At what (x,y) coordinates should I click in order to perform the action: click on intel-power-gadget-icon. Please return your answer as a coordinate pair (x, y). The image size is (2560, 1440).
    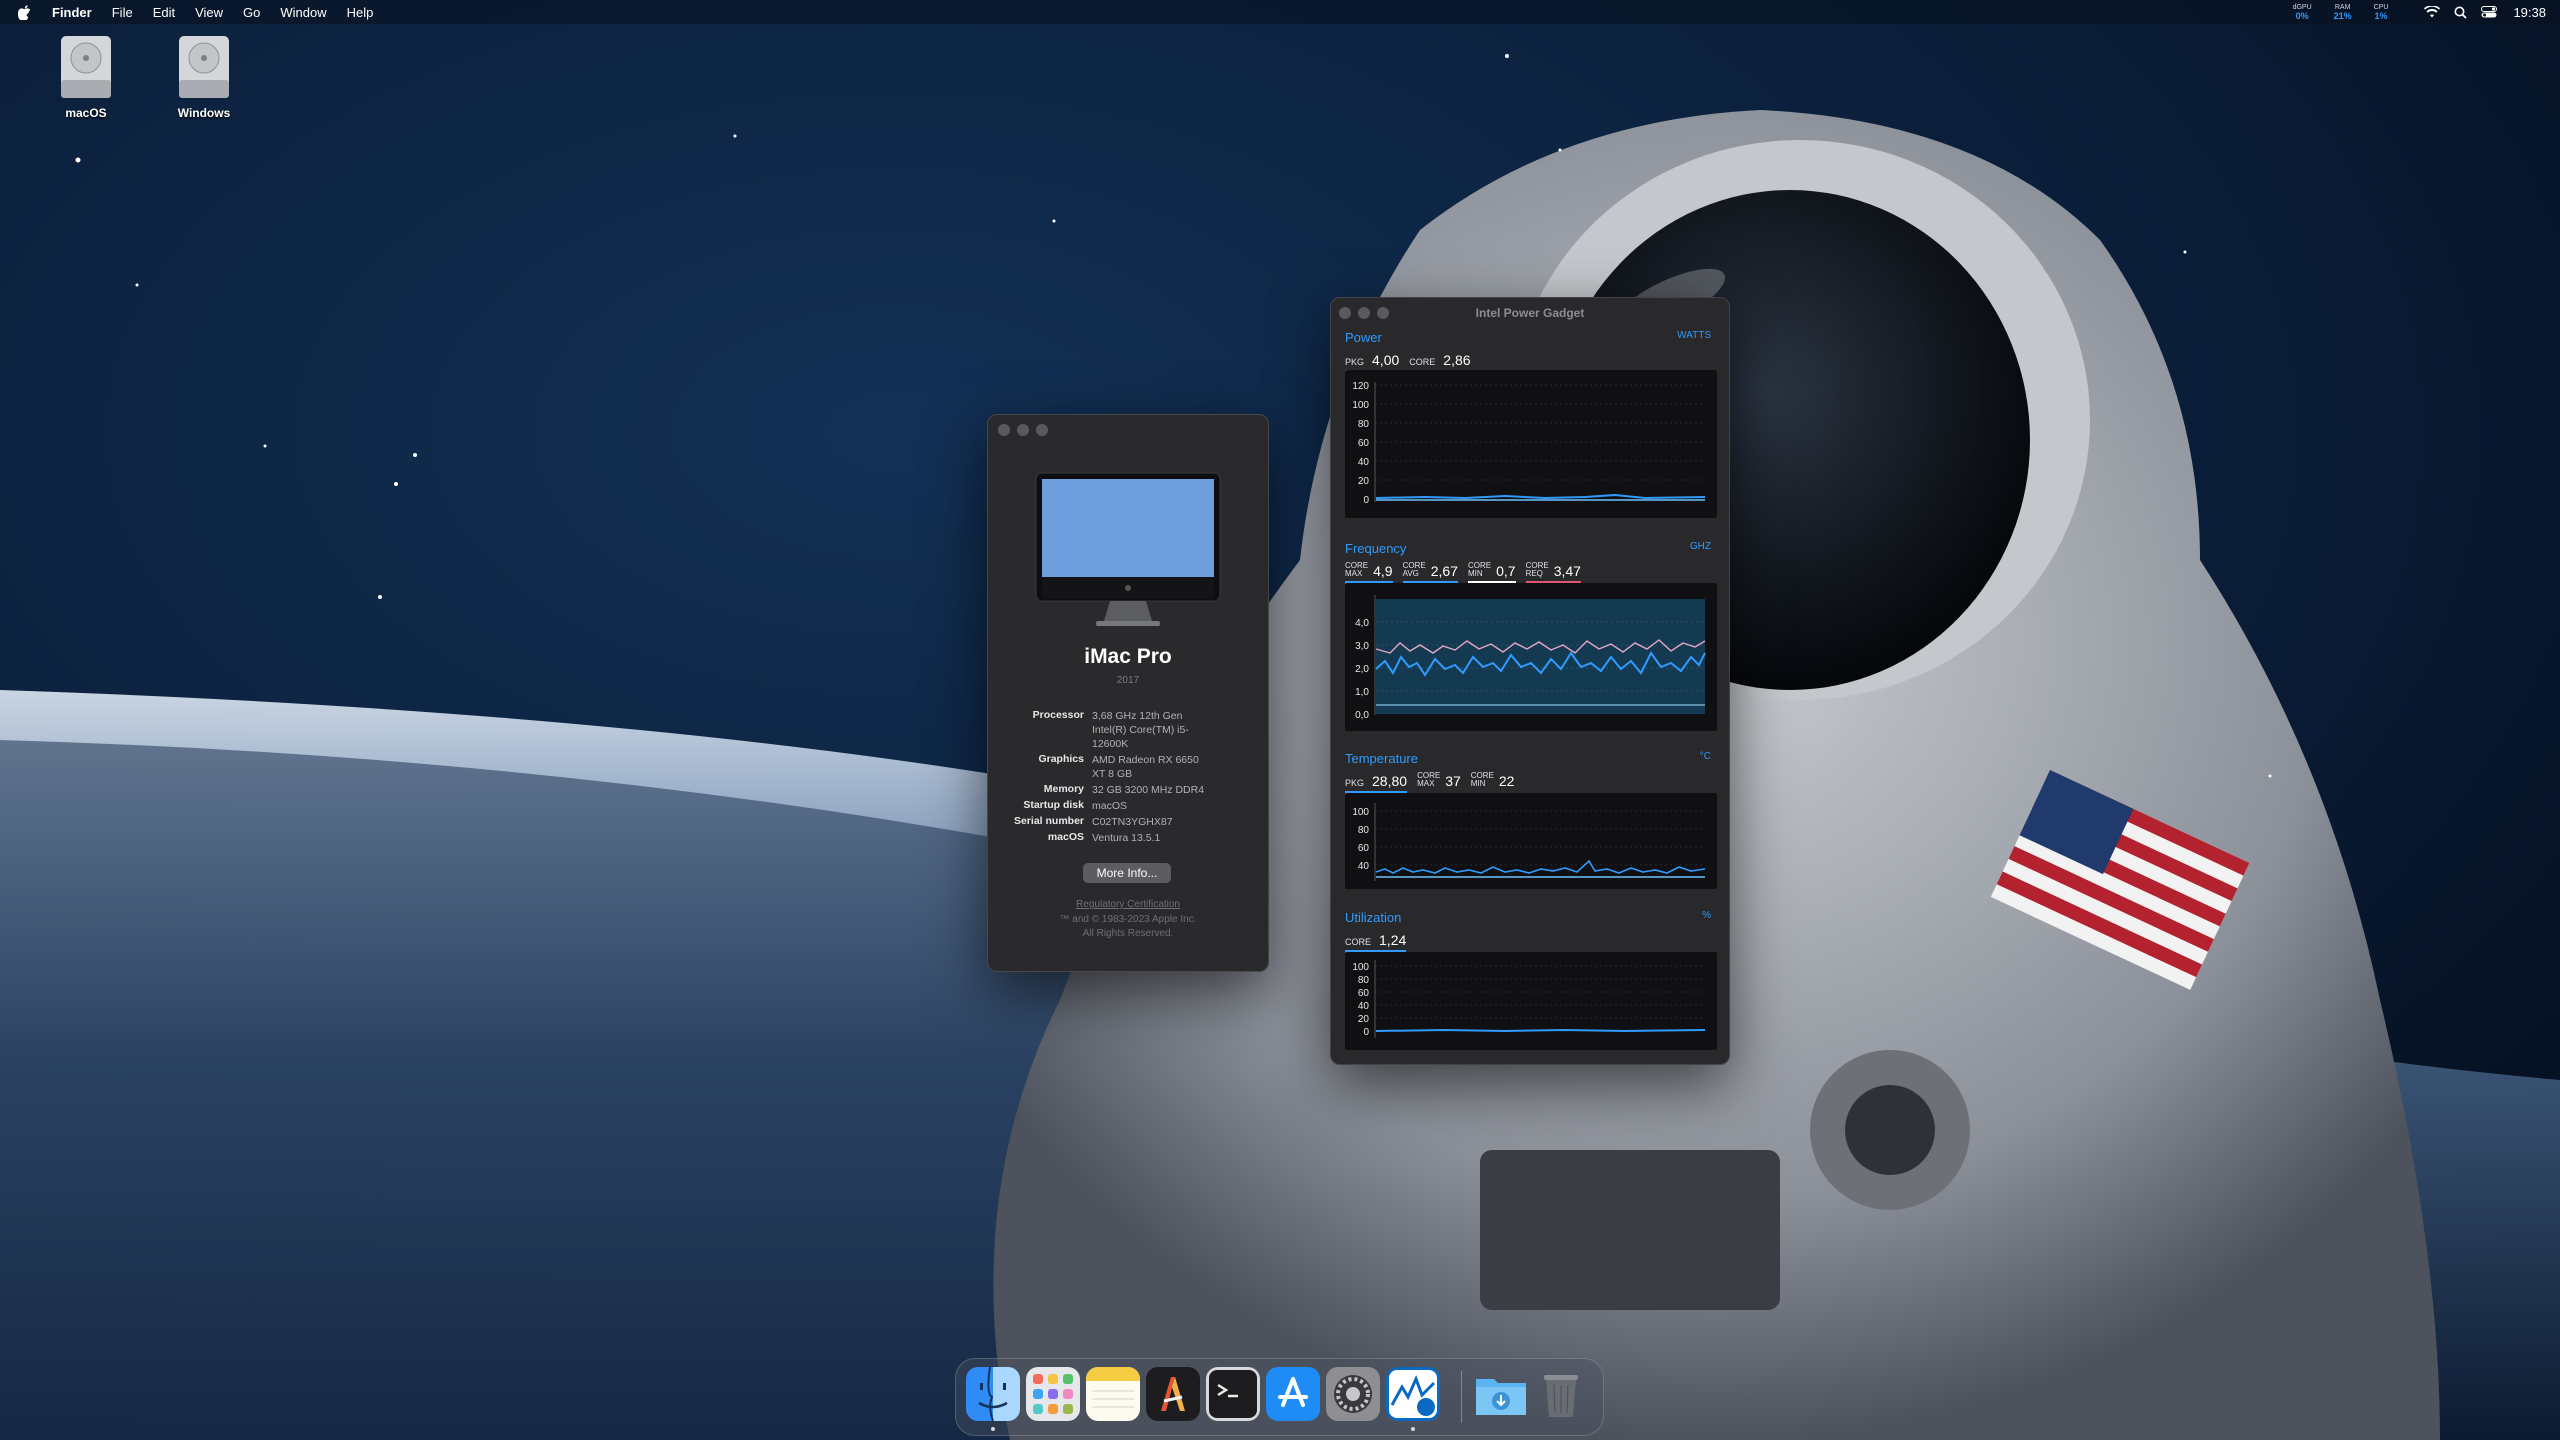
    Looking at the image, I should click on (1413, 1394).